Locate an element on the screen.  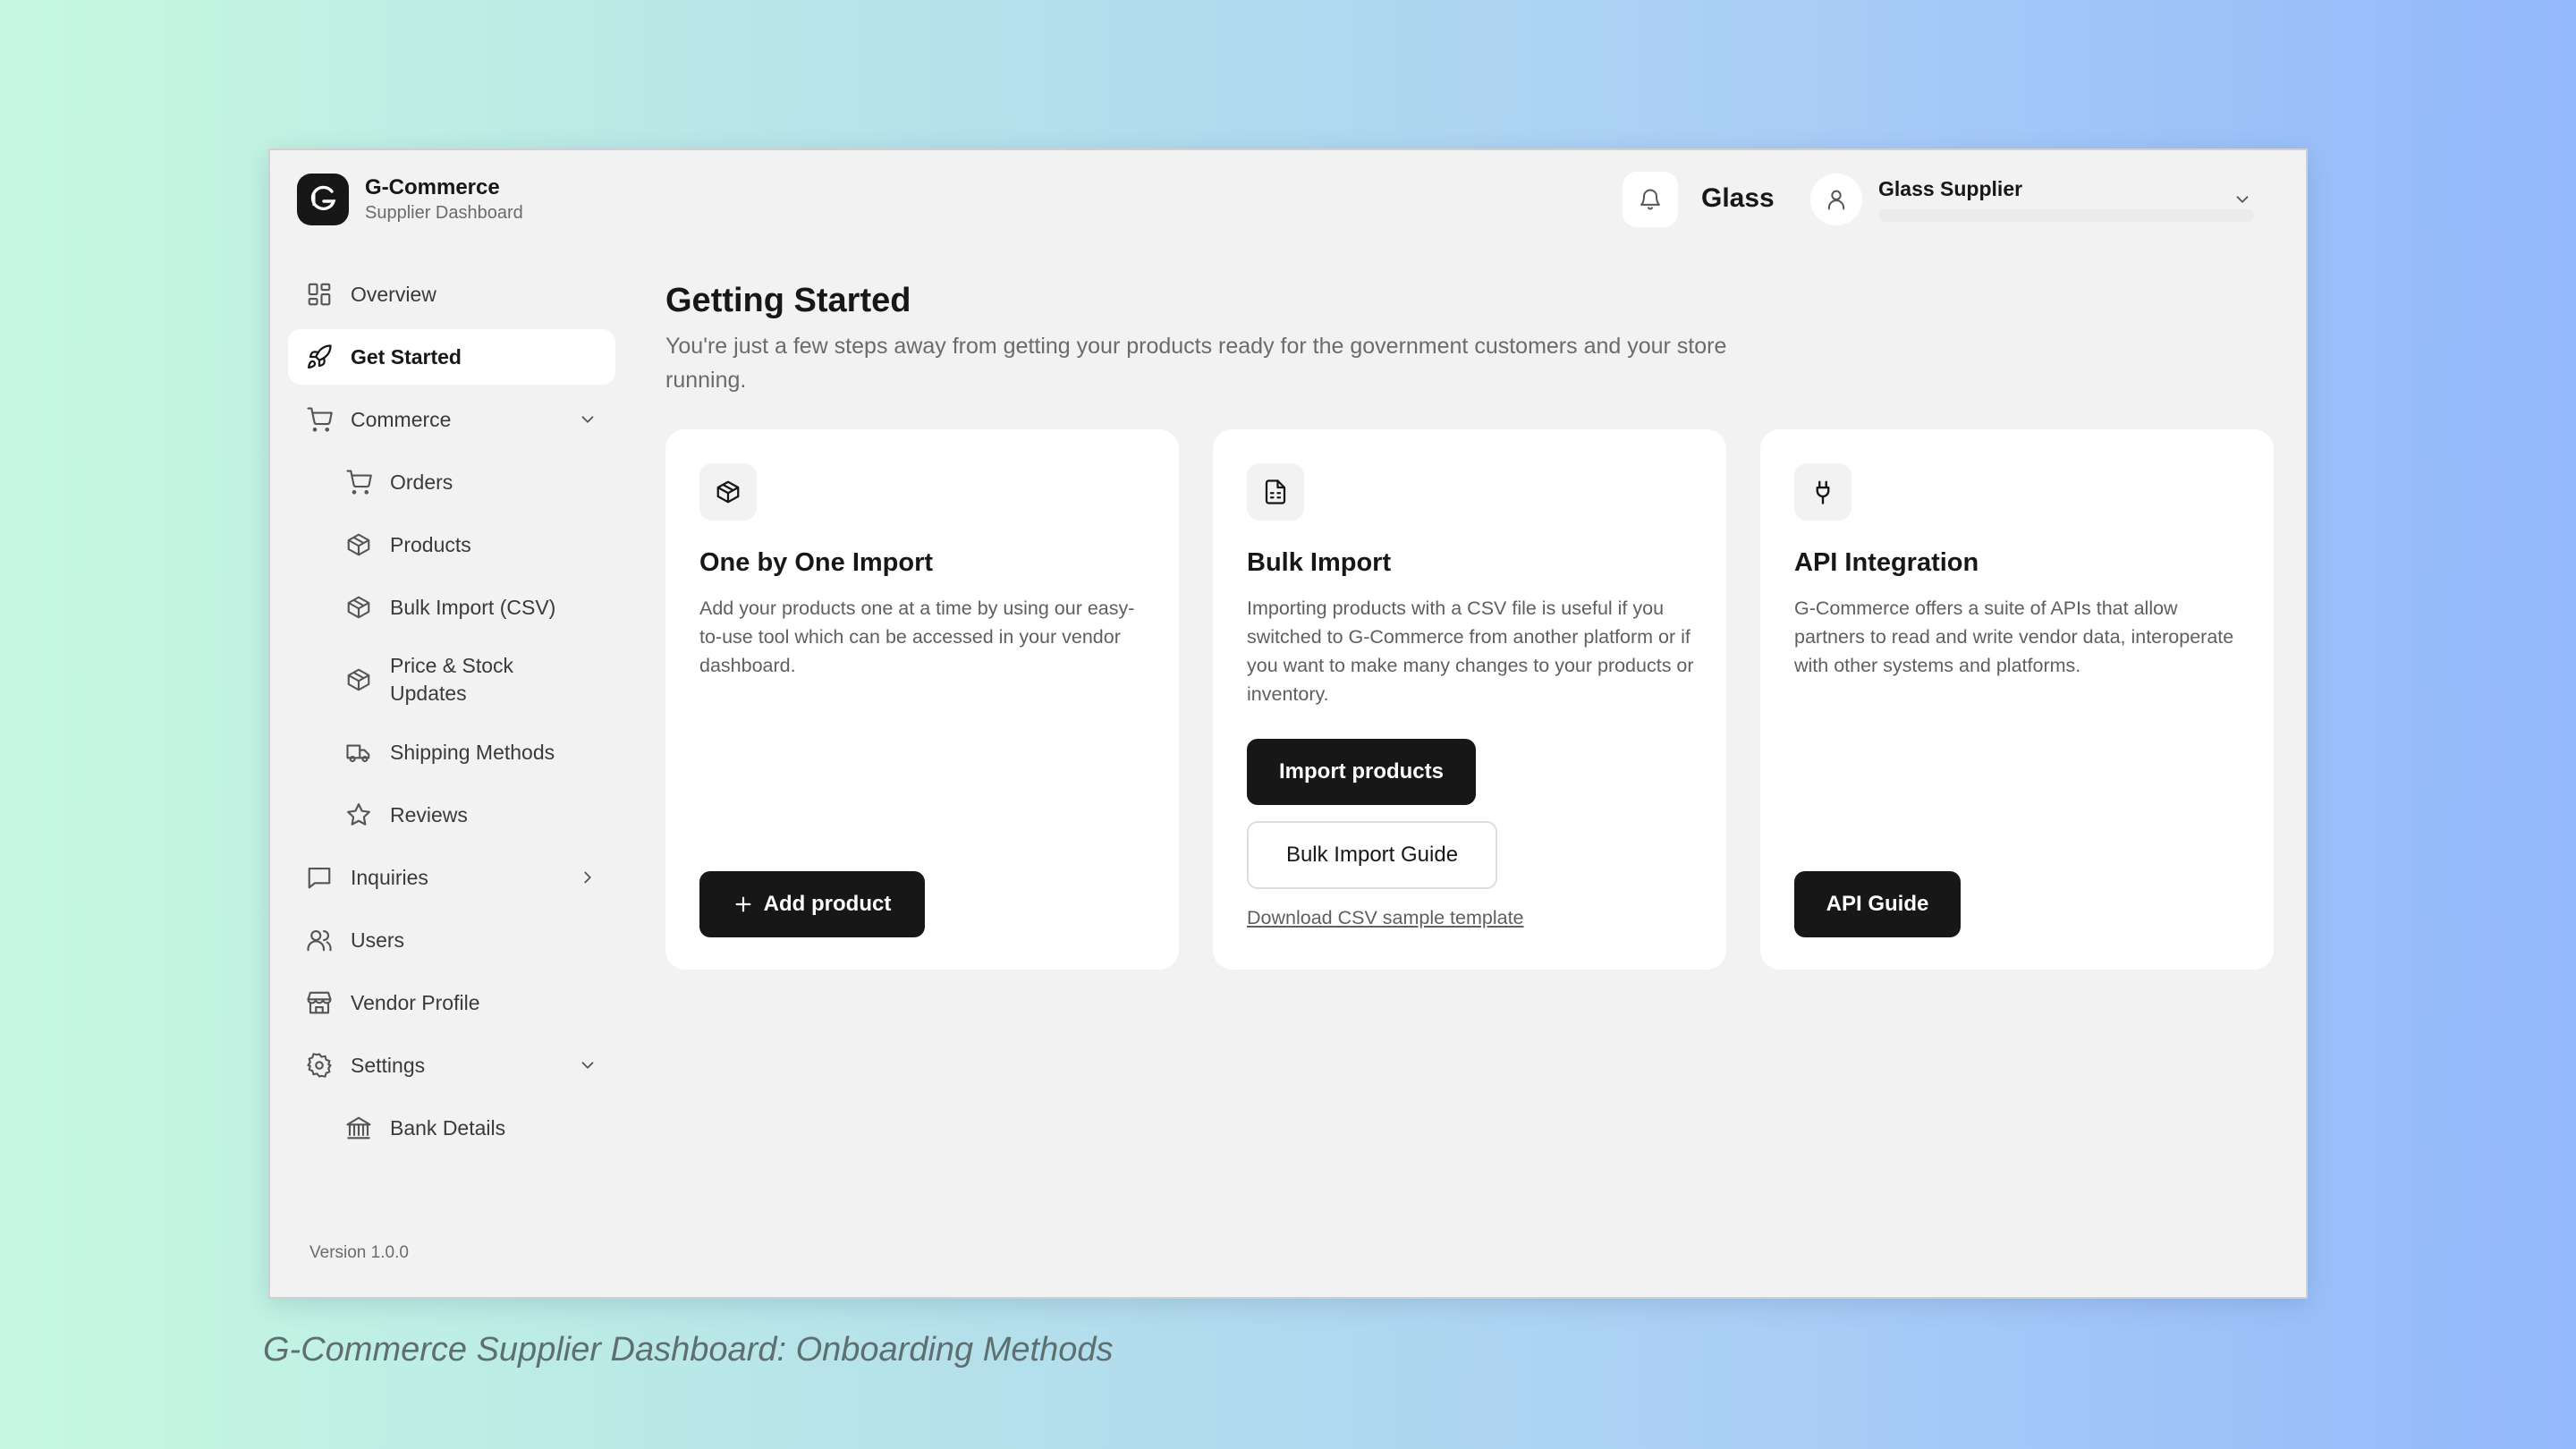
sidebar-item-label: Price & Stock Updates is located at coordinates (452, 679).